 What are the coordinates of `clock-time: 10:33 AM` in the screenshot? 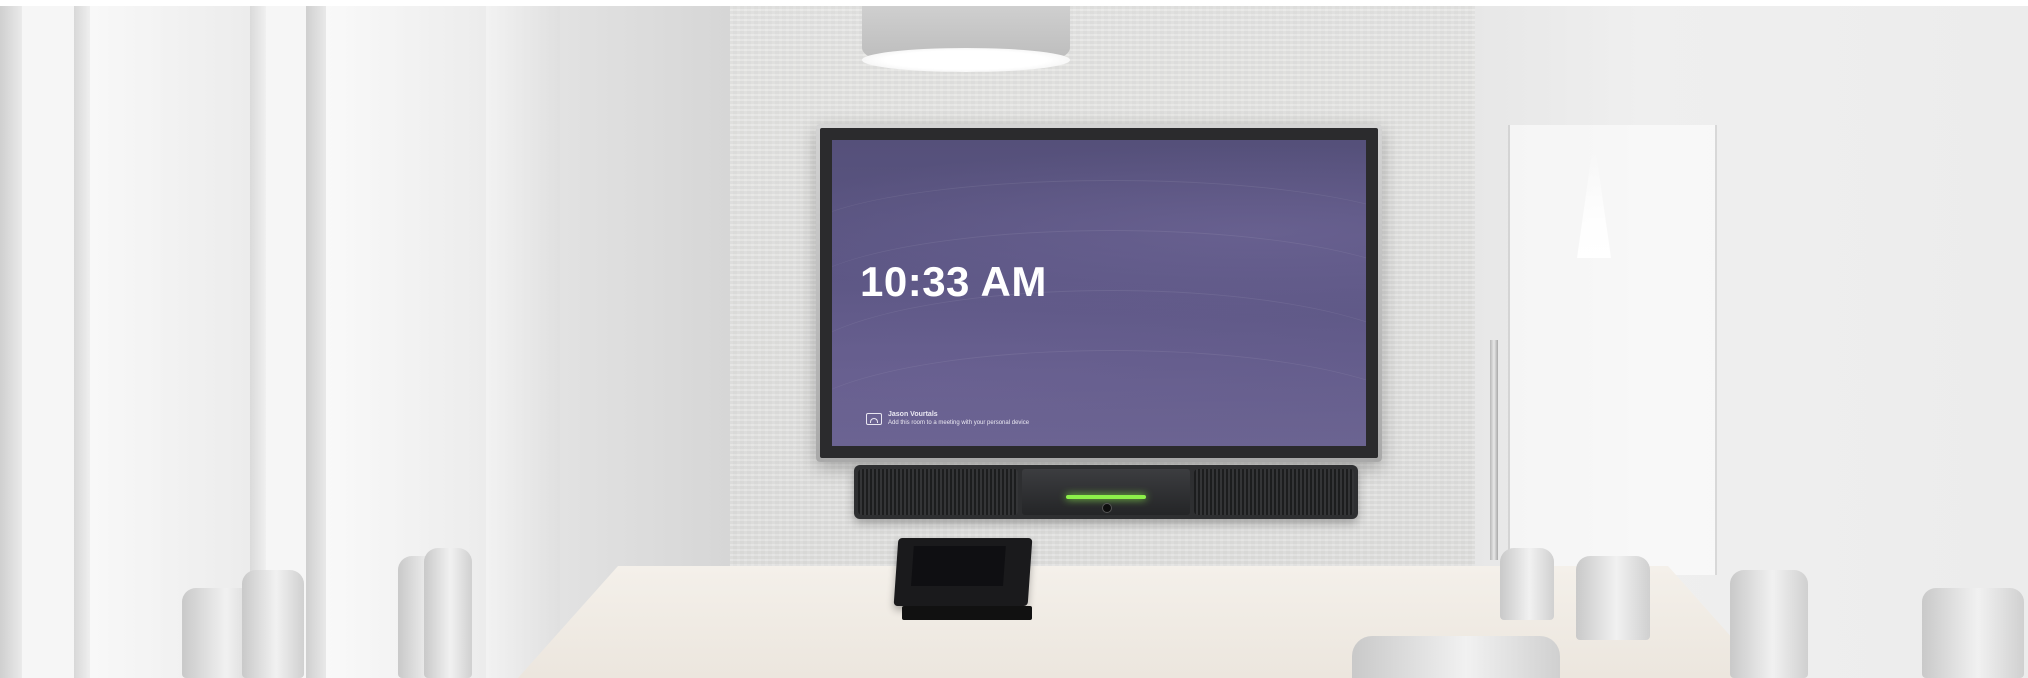 It's located at (953, 281).